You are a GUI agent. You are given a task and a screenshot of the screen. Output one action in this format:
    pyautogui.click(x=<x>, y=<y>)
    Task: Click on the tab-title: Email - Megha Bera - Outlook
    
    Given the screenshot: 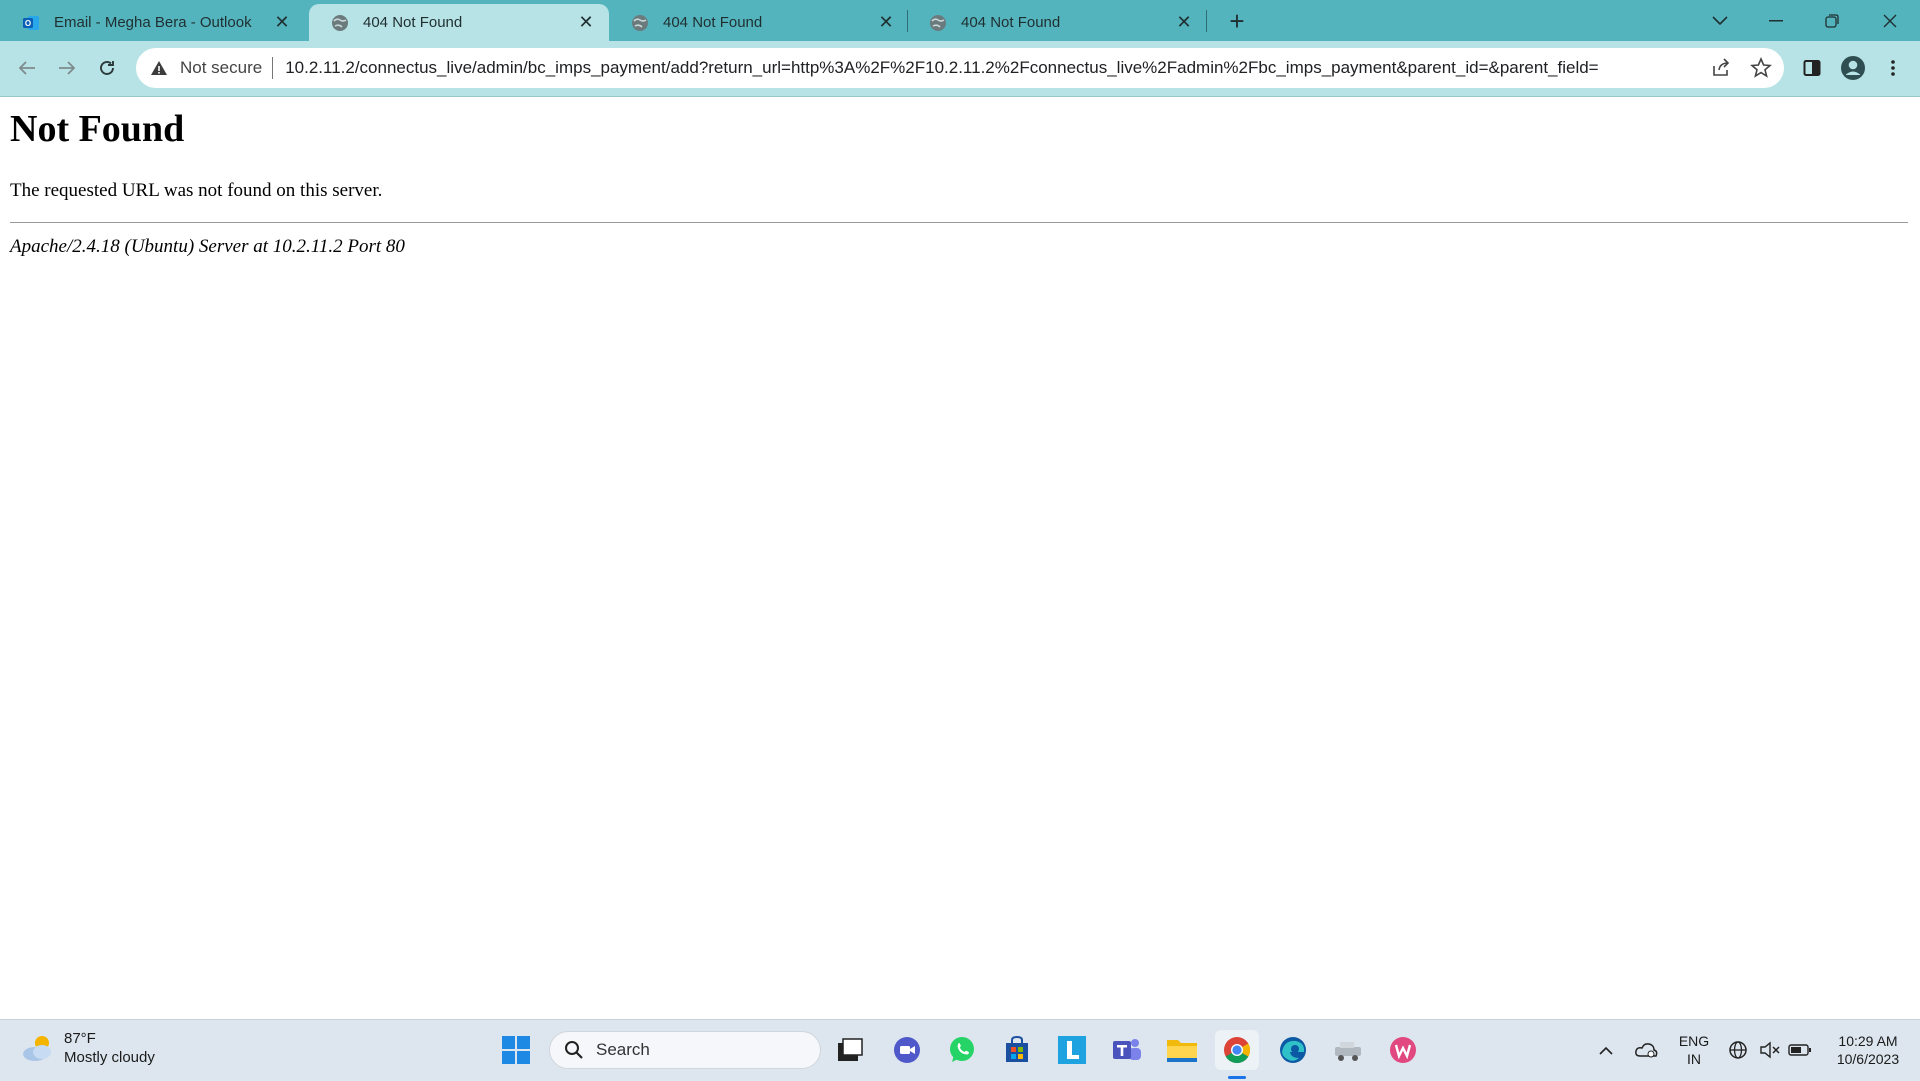 What is the action you would take?
    pyautogui.click(x=153, y=22)
    